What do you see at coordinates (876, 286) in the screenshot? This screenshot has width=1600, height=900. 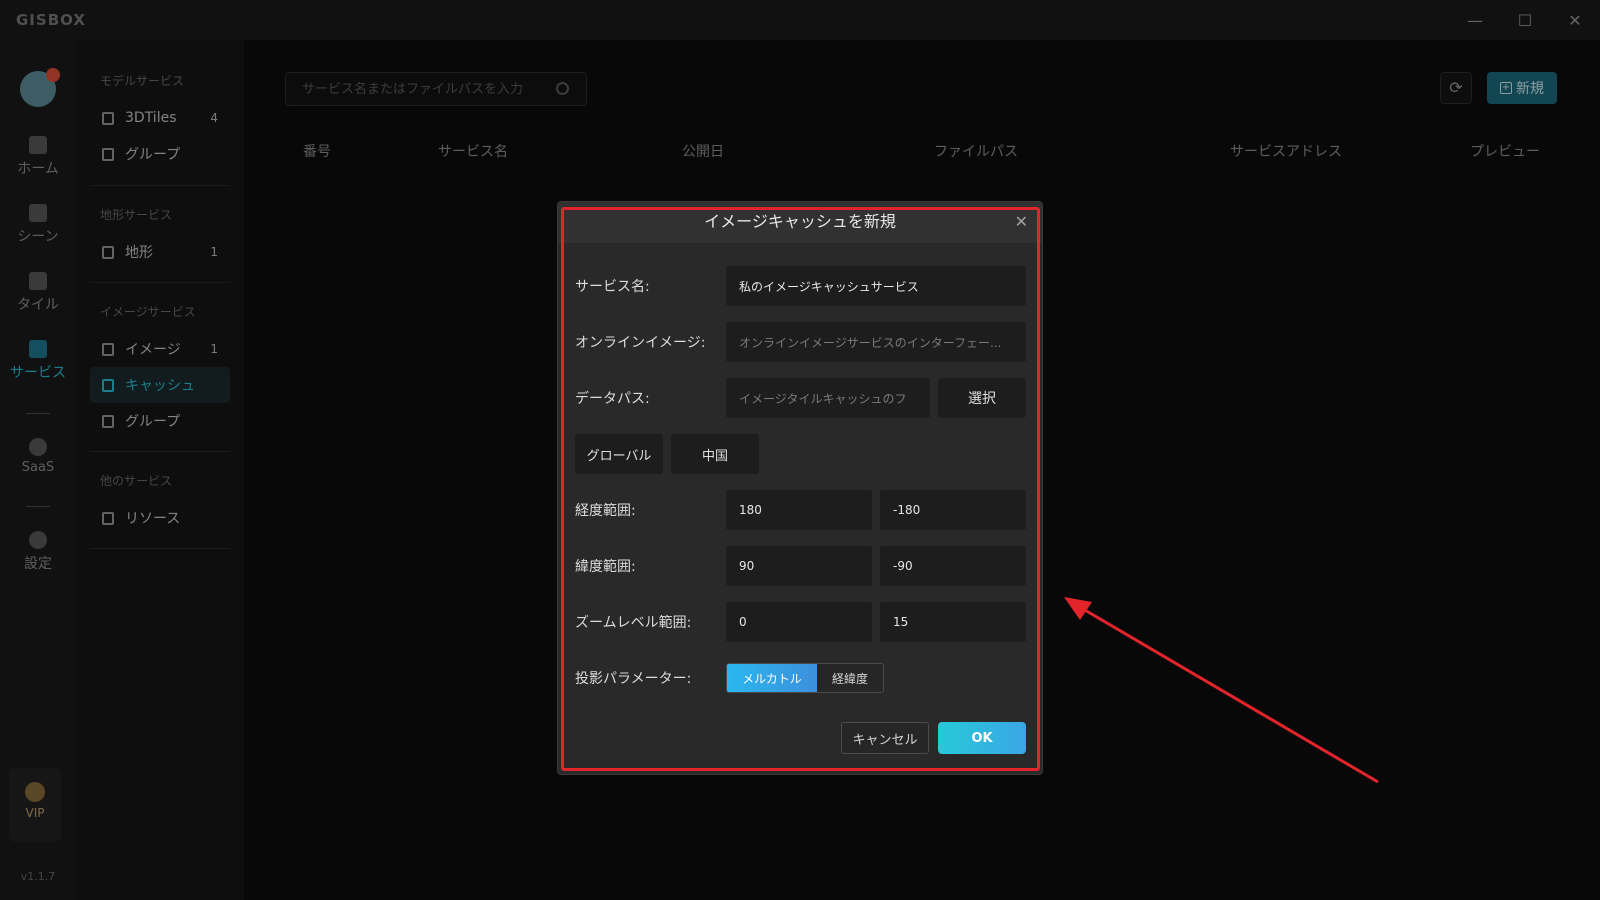 I see `service-name-input: 私のイメージキャッシュサービス` at bounding box center [876, 286].